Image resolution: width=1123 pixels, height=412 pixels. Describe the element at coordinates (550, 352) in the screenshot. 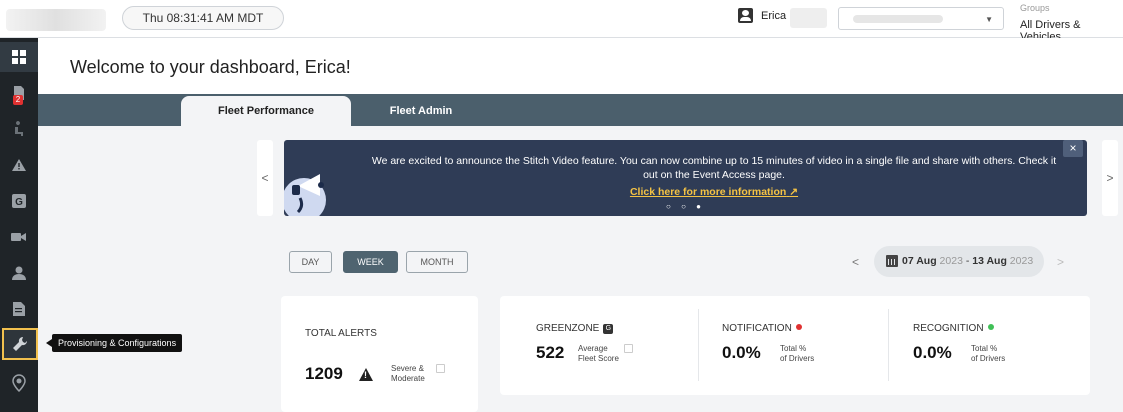

I see `greenzone-value: 522` at that location.